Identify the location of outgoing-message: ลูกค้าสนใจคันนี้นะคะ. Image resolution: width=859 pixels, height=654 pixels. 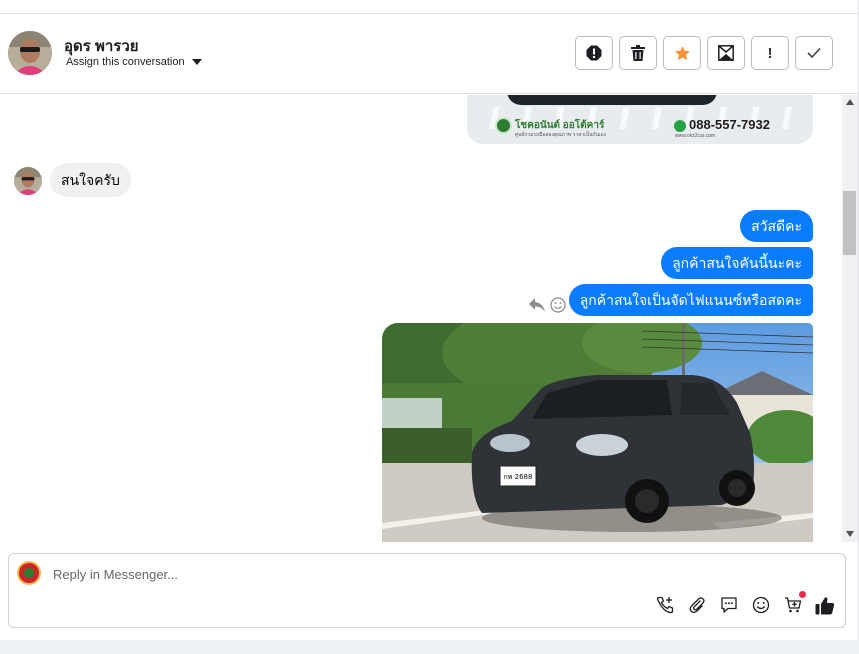
(737, 263).